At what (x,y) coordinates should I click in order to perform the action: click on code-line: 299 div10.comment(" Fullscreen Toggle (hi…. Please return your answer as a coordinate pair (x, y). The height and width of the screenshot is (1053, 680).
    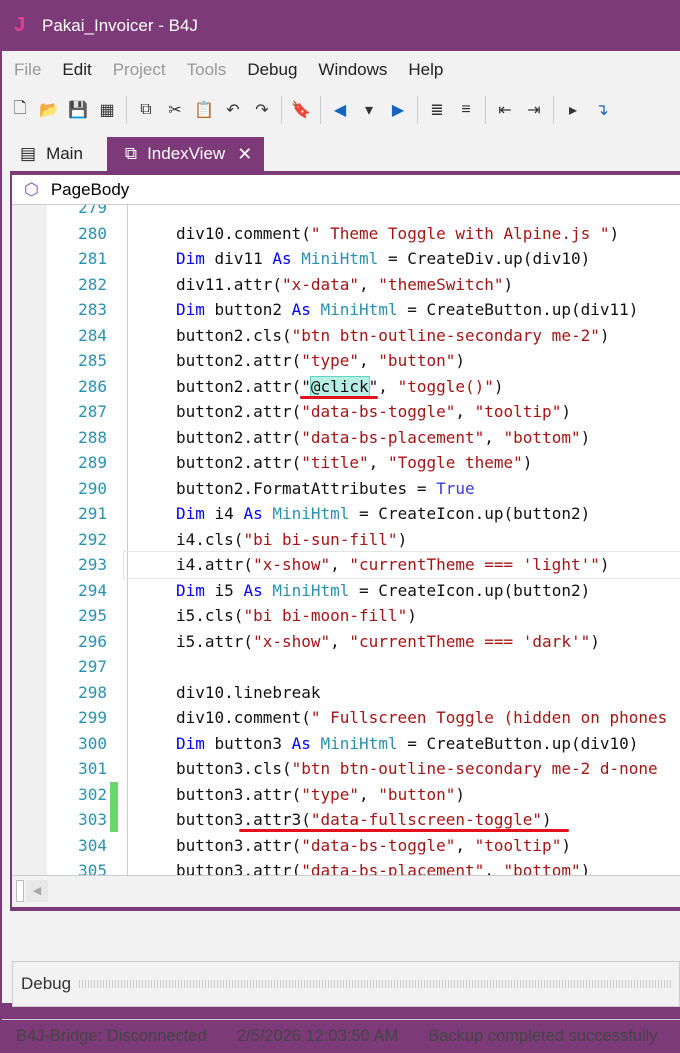
    Looking at the image, I should click on (346, 718).